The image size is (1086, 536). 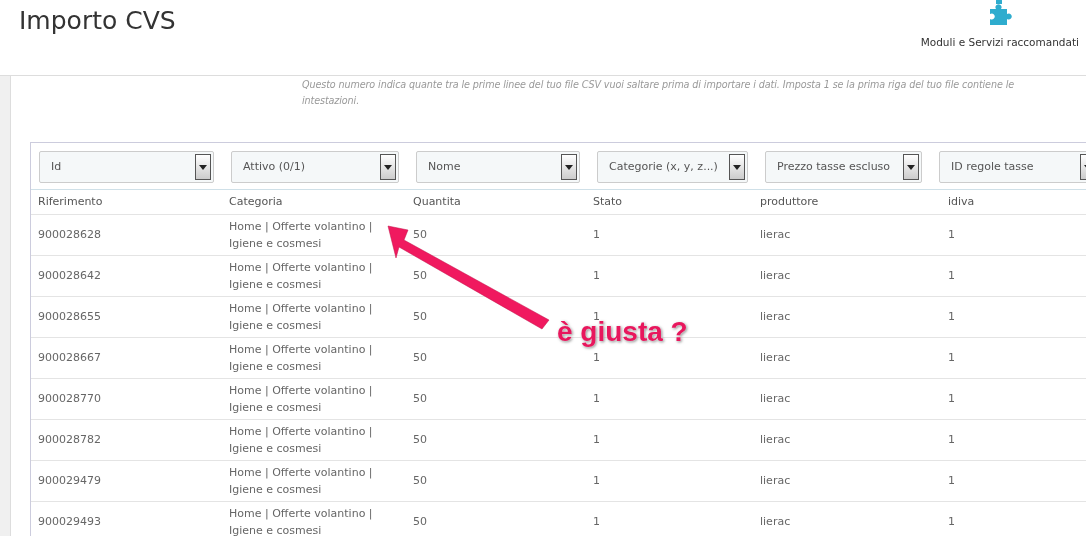 What do you see at coordinates (126, 202) in the screenshot?
I see `column-header: Riferimento` at bounding box center [126, 202].